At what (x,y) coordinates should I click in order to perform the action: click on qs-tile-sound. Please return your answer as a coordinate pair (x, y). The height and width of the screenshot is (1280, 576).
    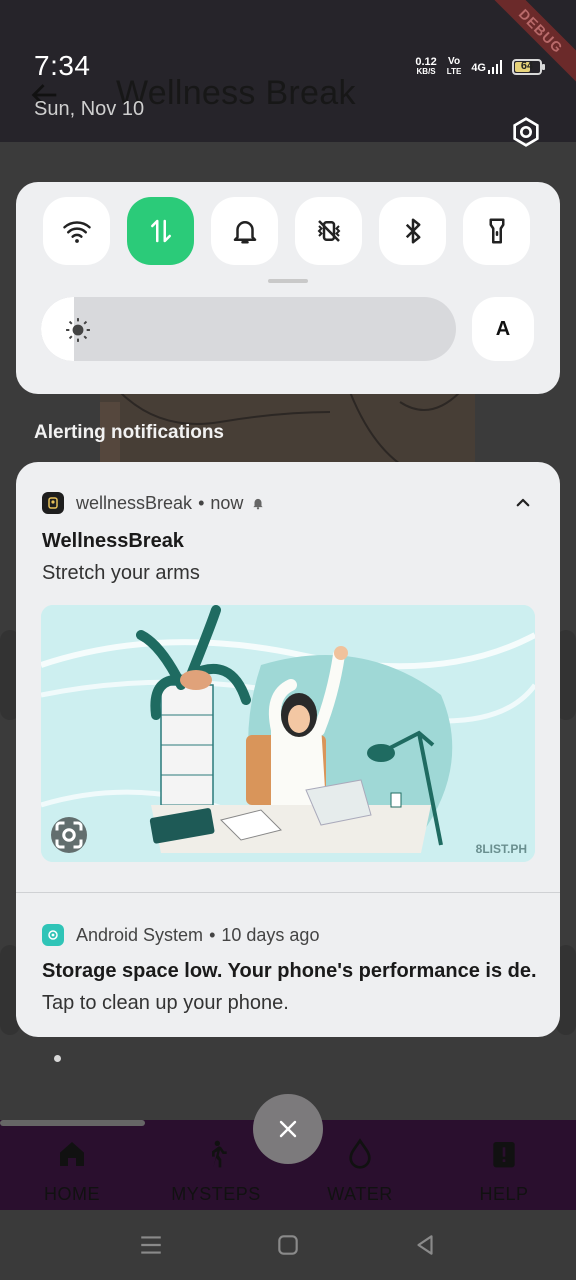
    Looking at the image, I should click on (244, 231).